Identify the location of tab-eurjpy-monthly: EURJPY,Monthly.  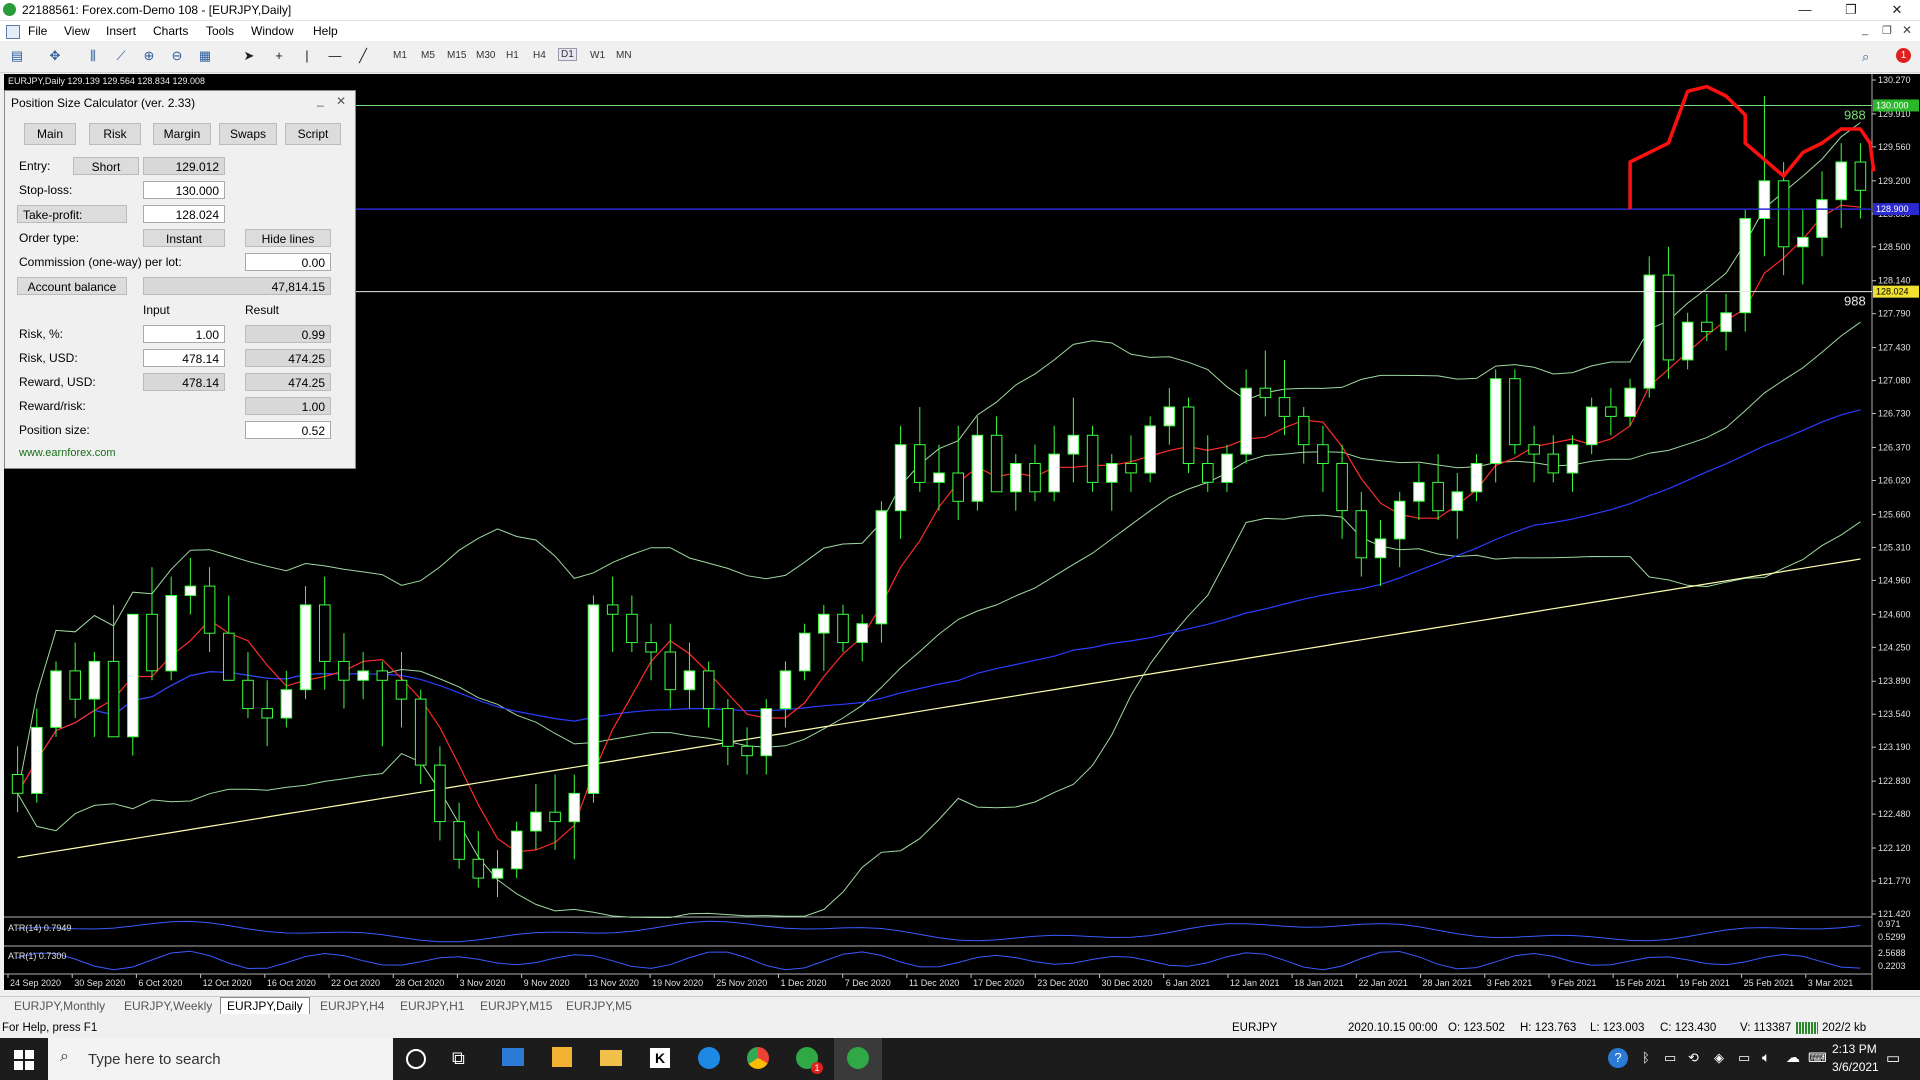
(59, 1006).